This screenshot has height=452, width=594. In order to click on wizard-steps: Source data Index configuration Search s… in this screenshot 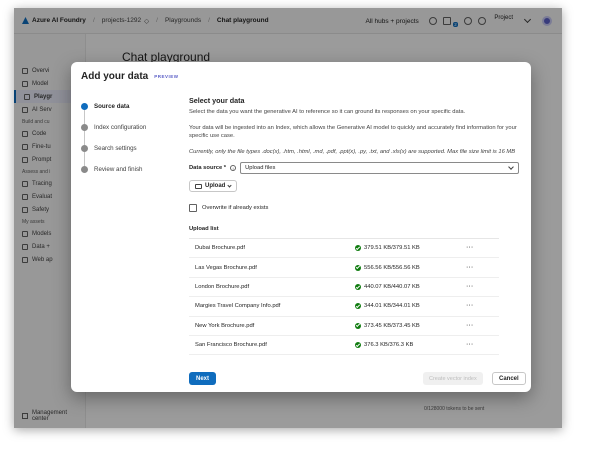, I will do `click(131, 138)`.